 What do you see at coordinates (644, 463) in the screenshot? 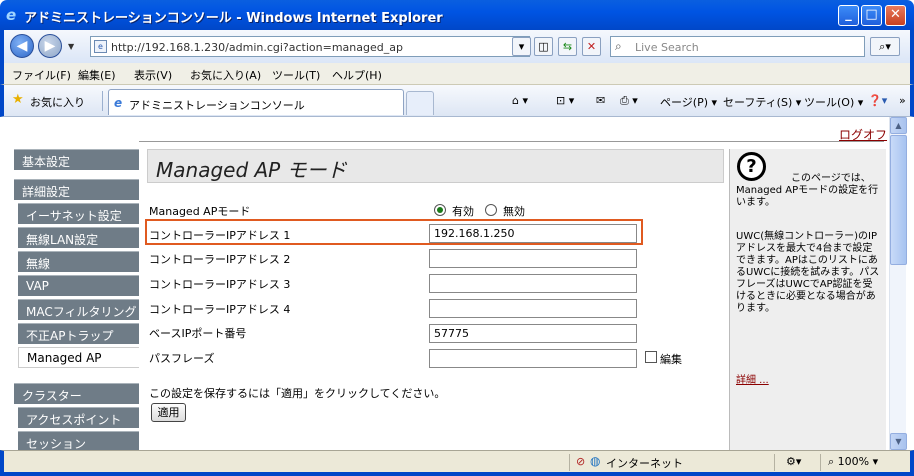
I see `security-zone-label: インターネット` at bounding box center [644, 463].